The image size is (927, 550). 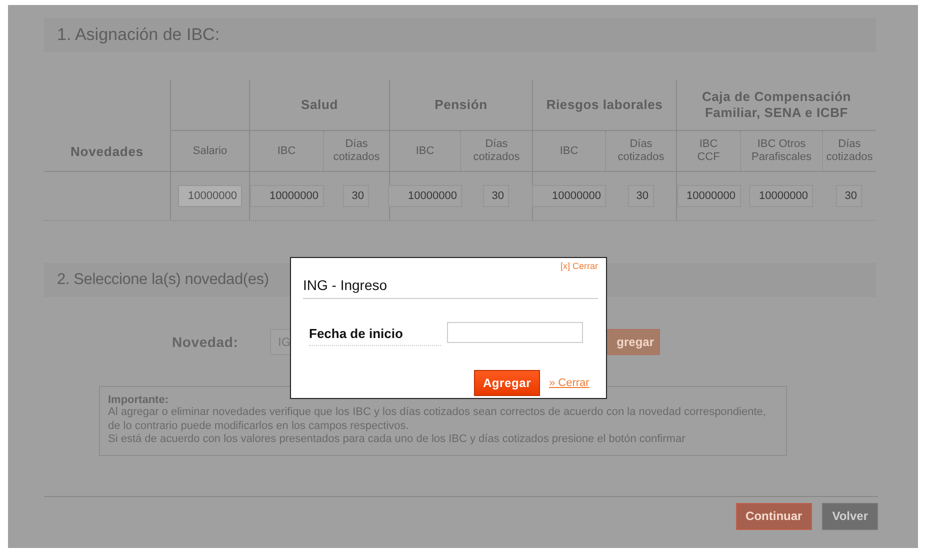 What do you see at coordinates (461, 105) in the screenshot?
I see `group-header: Pensión` at bounding box center [461, 105].